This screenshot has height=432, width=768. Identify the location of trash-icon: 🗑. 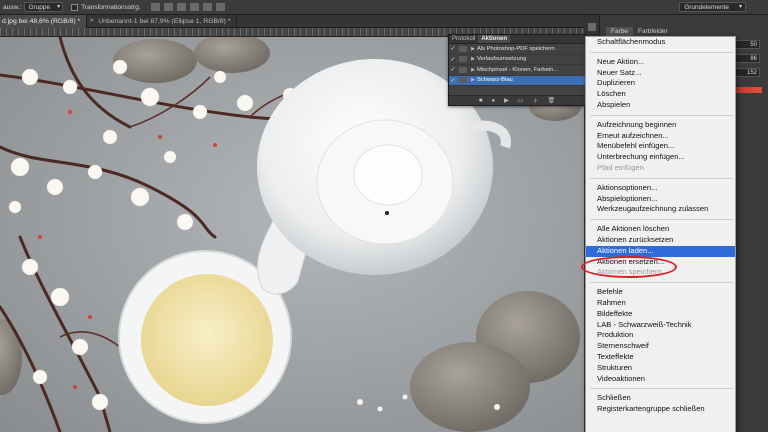
(551, 100).